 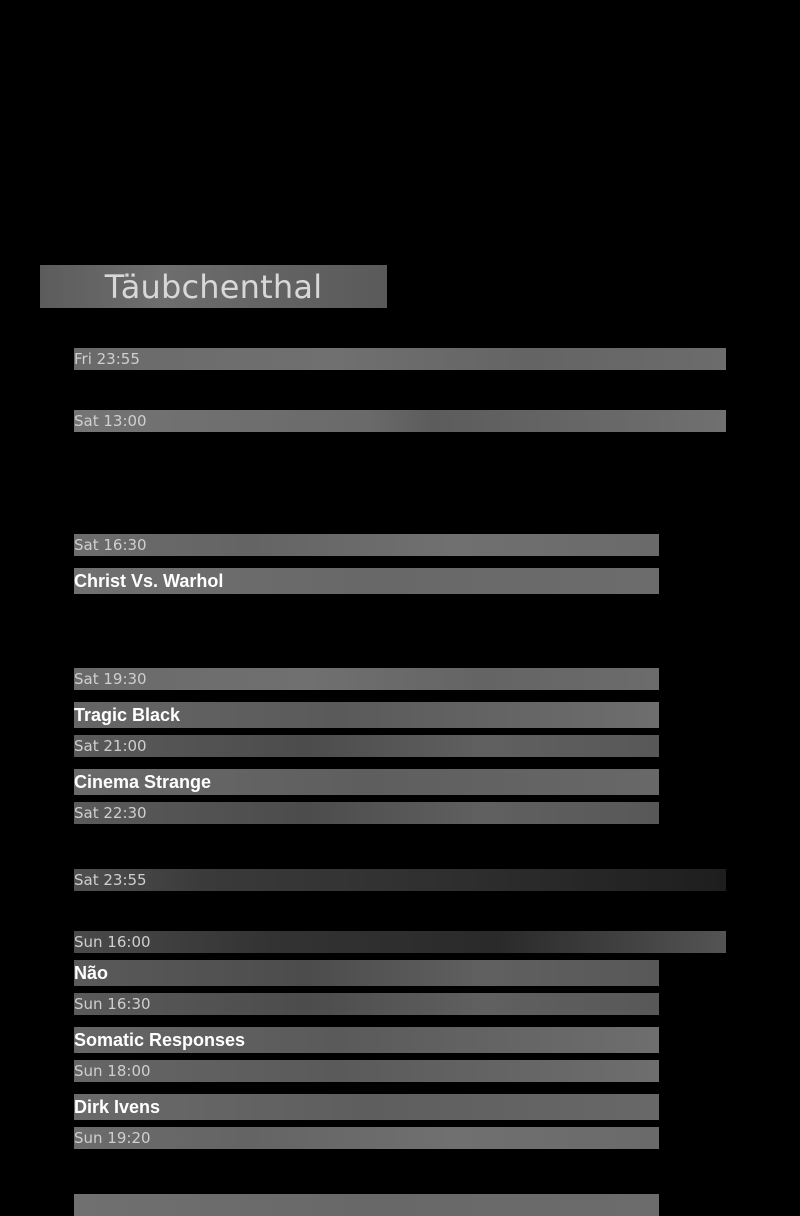 I want to click on slot-time: Sat 16:30, so click(x=366, y=545).